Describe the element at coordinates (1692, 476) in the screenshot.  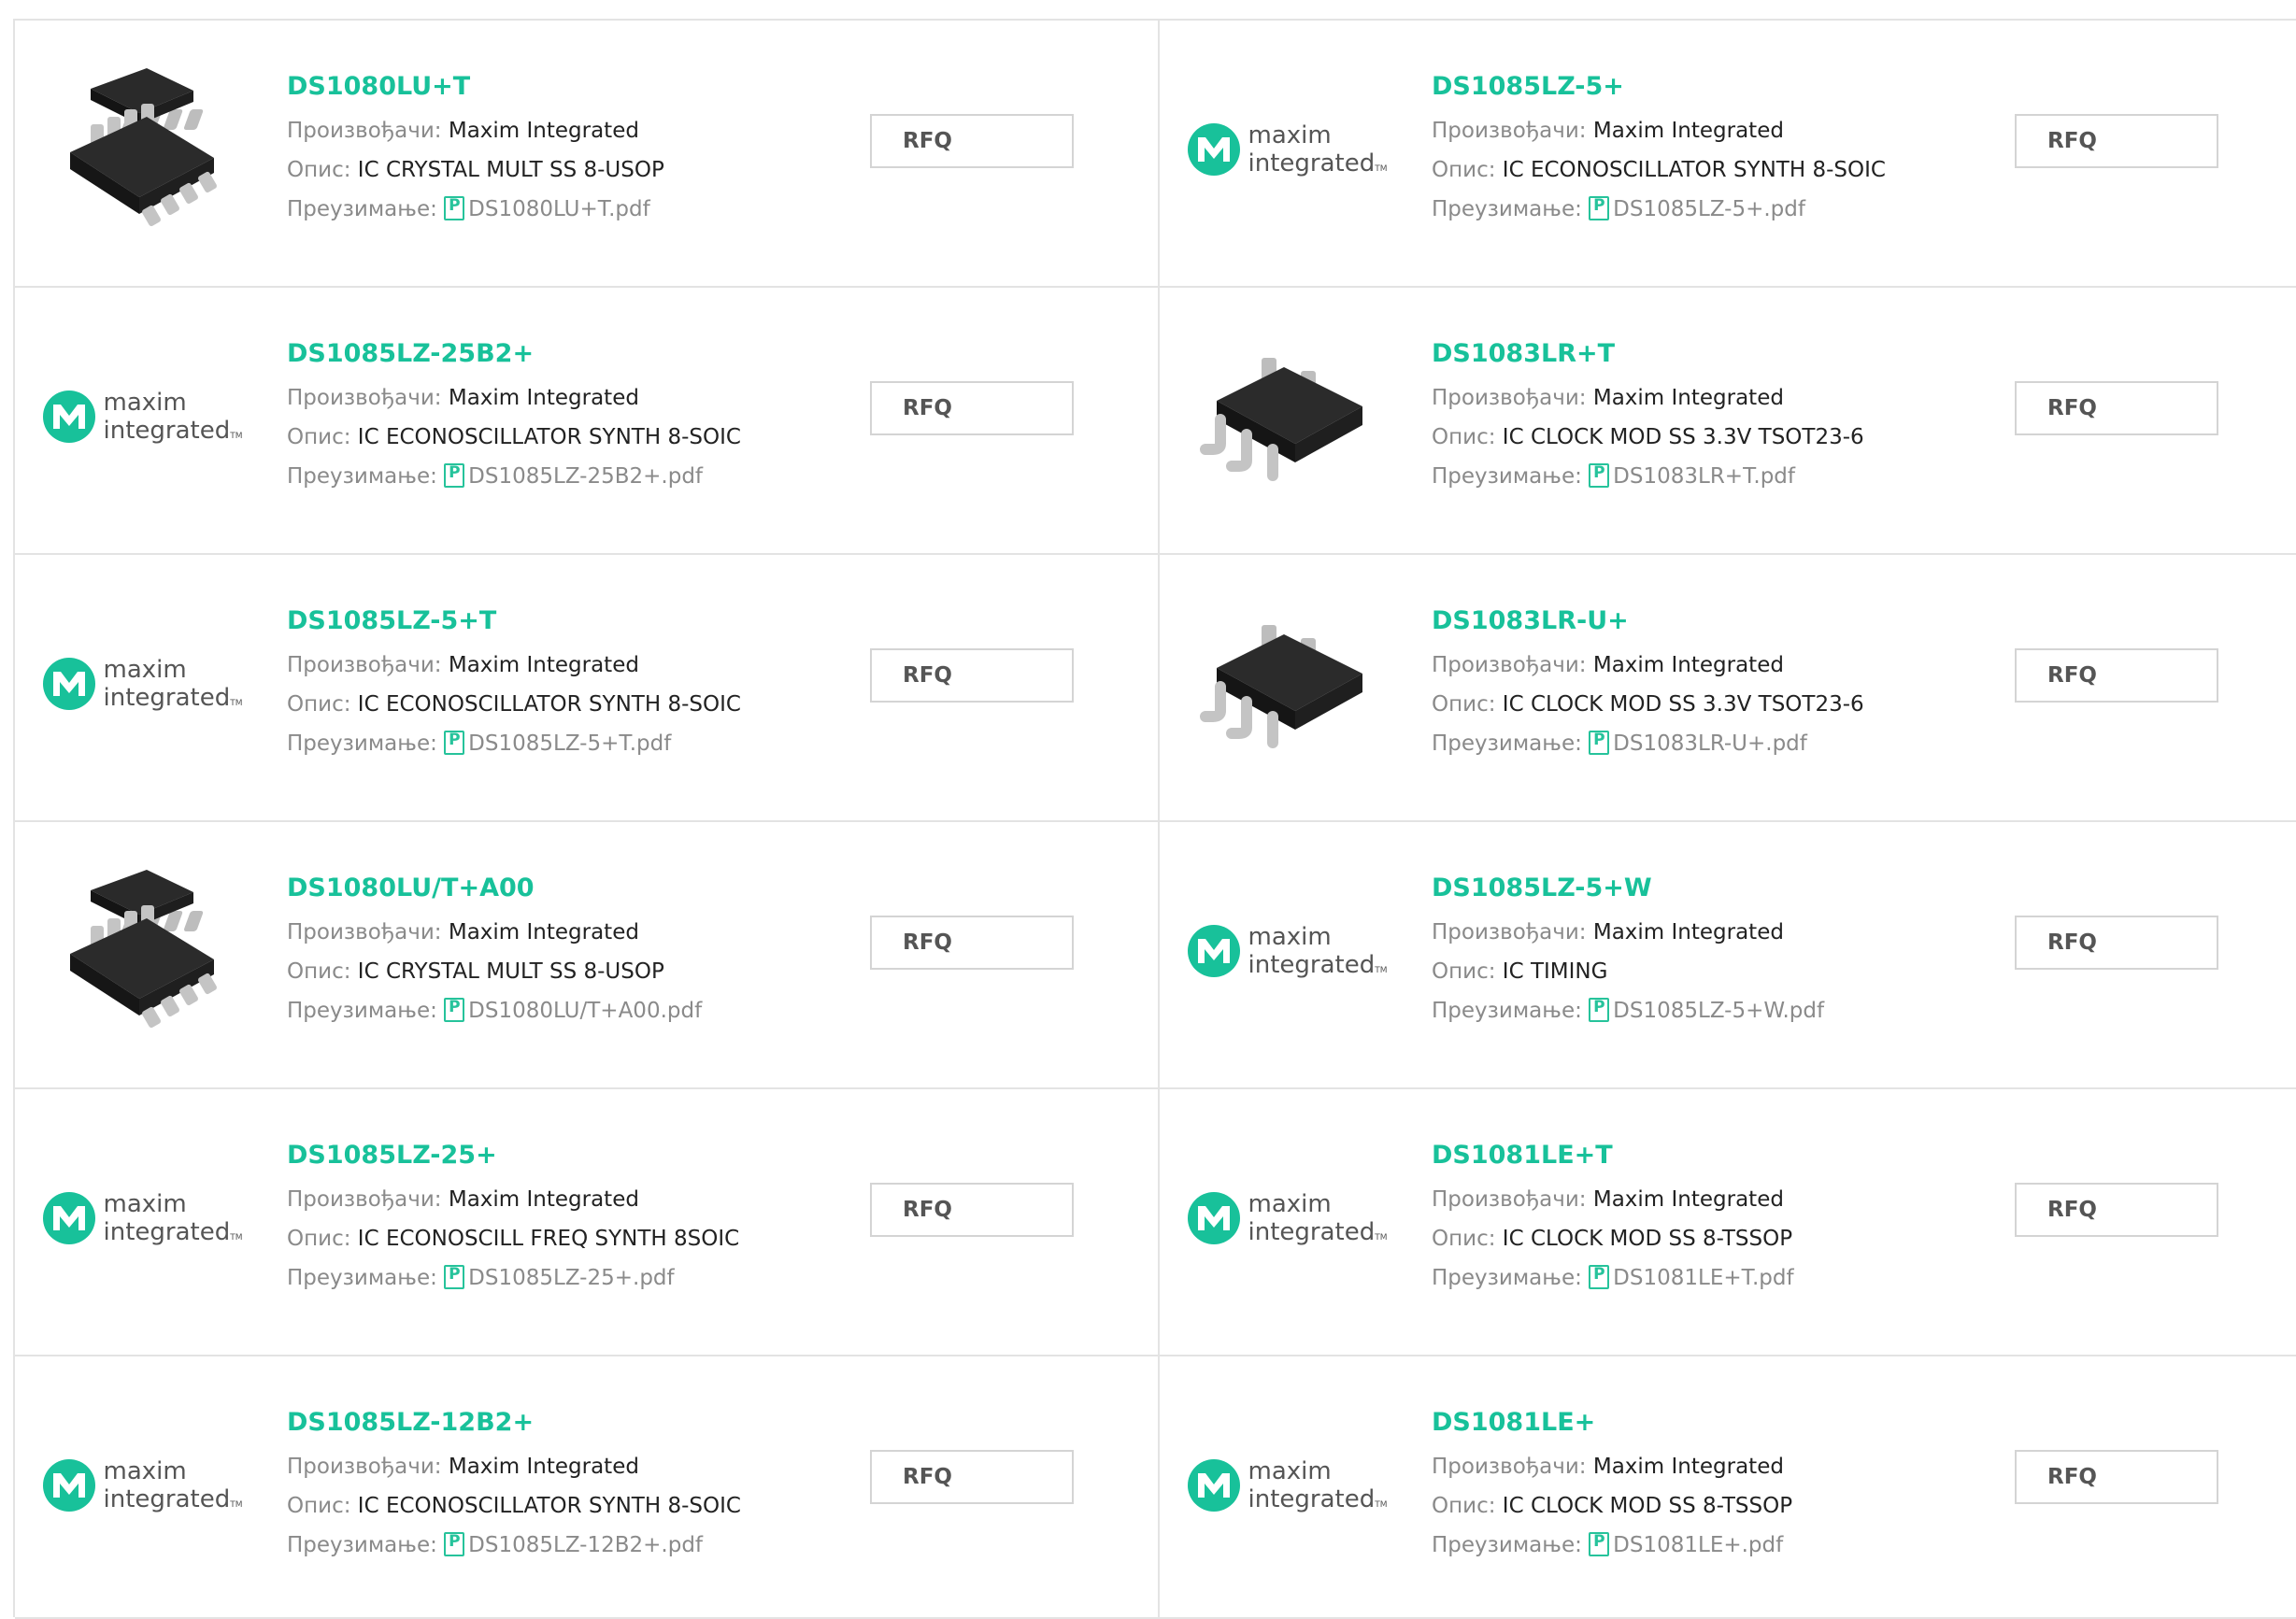
I see `datasheet-link: DS1083LR+T.pdf` at that location.